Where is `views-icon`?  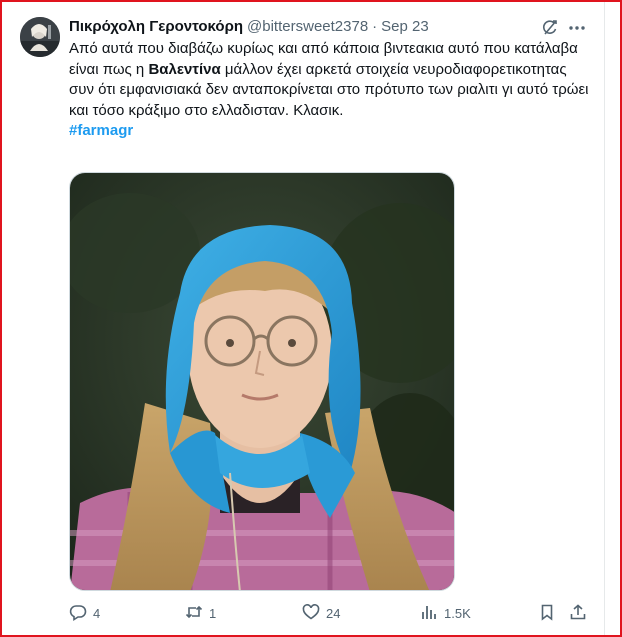 views-icon is located at coordinates (429, 613).